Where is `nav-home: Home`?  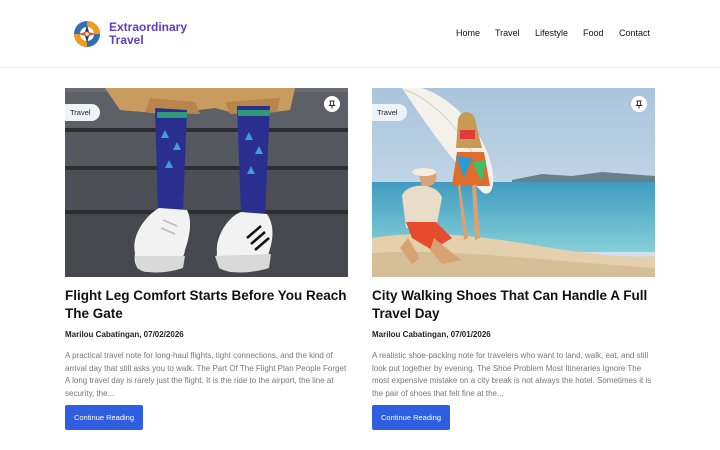 nav-home: Home is located at coordinates (468, 33).